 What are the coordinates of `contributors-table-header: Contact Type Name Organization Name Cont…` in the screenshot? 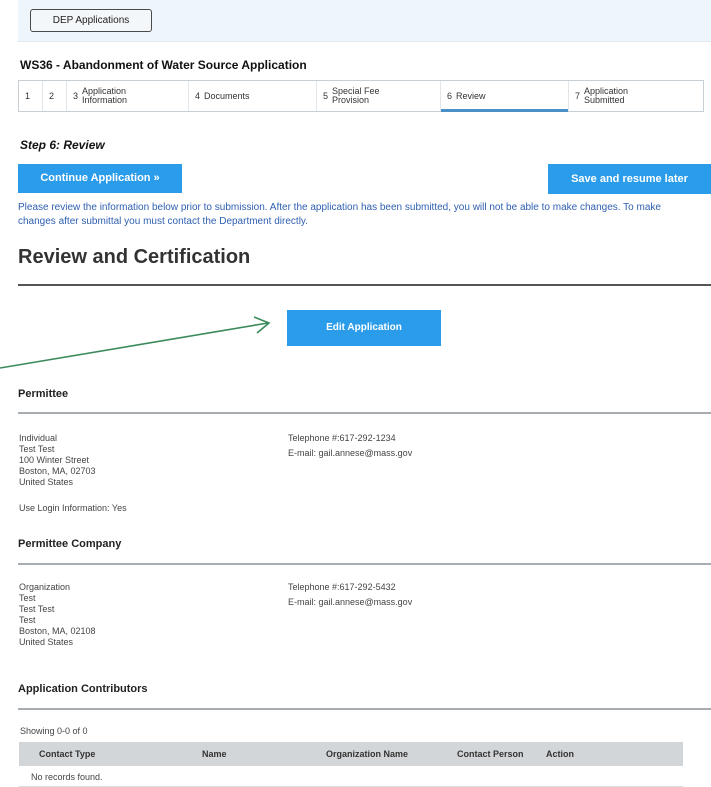 It's located at (351, 754).